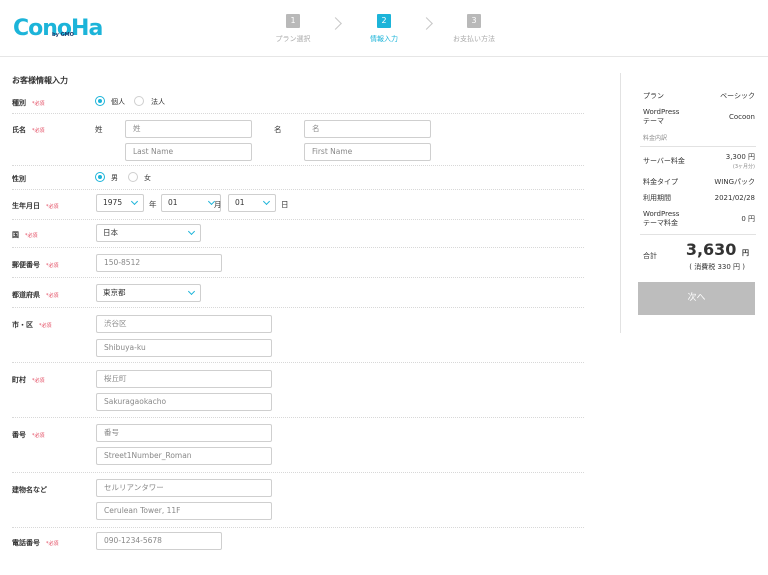 The height and width of the screenshot is (575, 768). What do you see at coordinates (148, 293) in the screenshot?
I see `prefecture-select: 東京都` at bounding box center [148, 293].